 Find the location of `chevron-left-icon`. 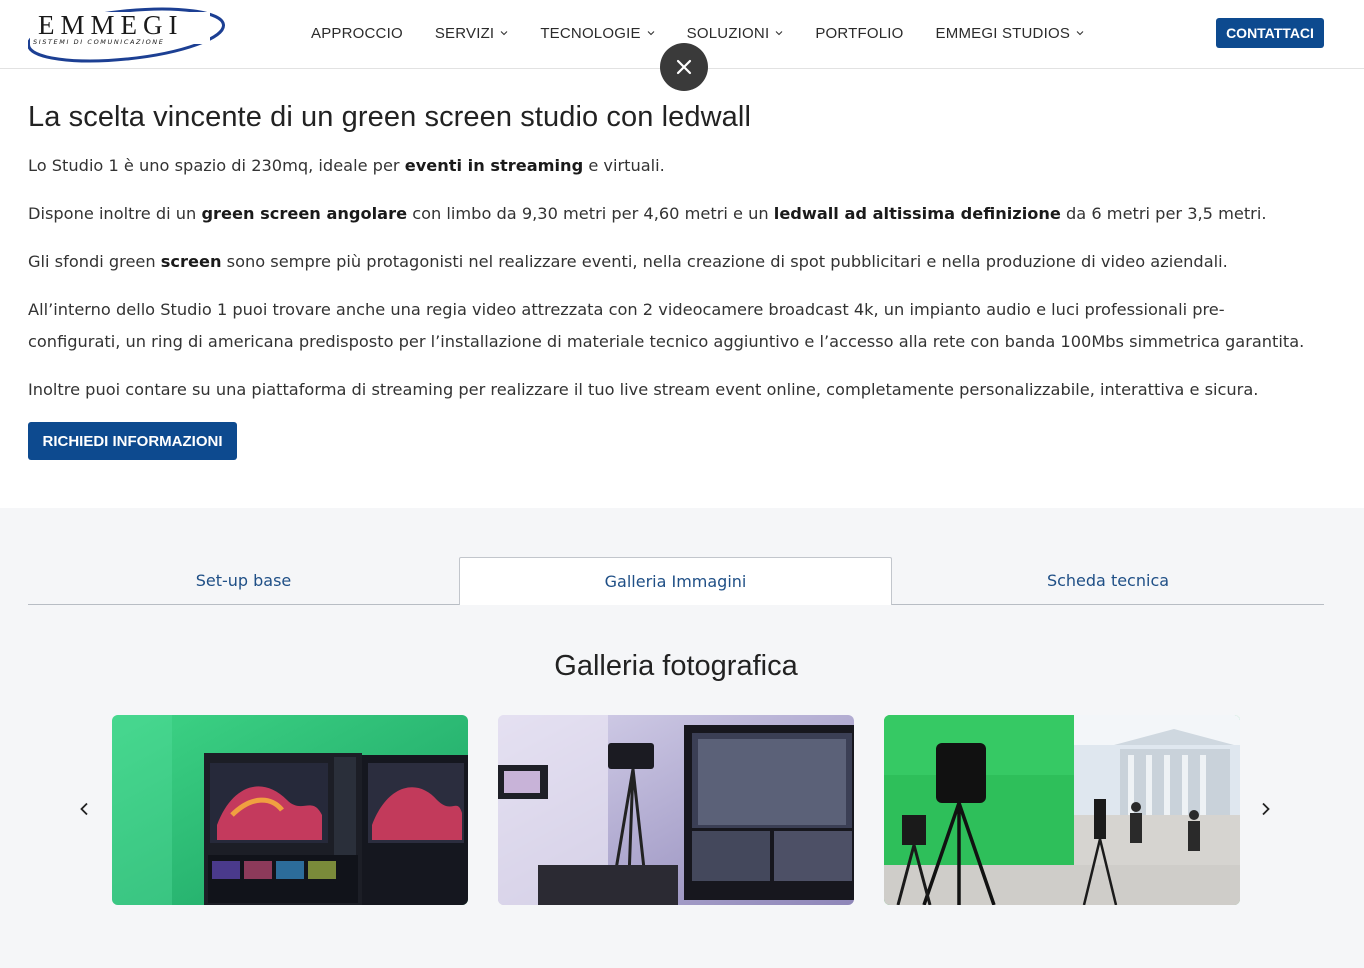

chevron-left-icon is located at coordinates (84, 809).